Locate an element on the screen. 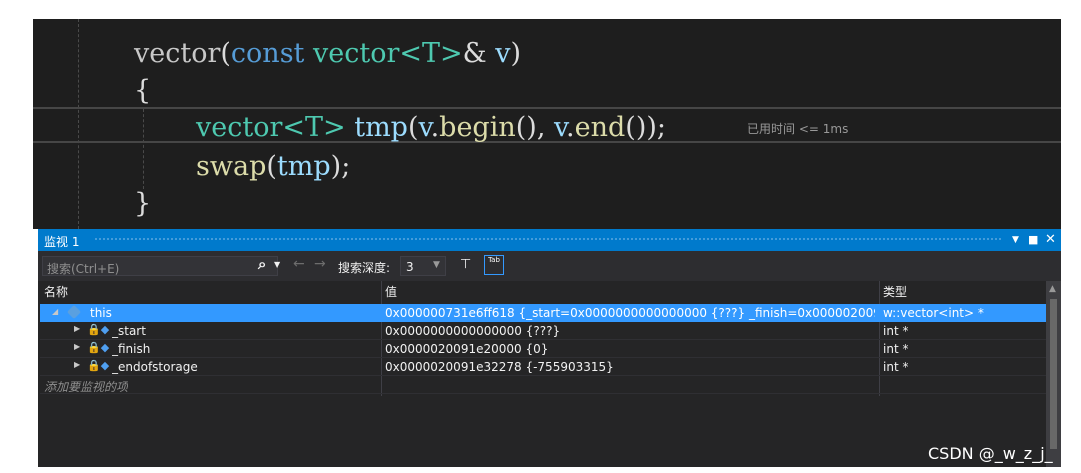  add-watch-placeholder: 添加要监视的项 is located at coordinates (86, 387).